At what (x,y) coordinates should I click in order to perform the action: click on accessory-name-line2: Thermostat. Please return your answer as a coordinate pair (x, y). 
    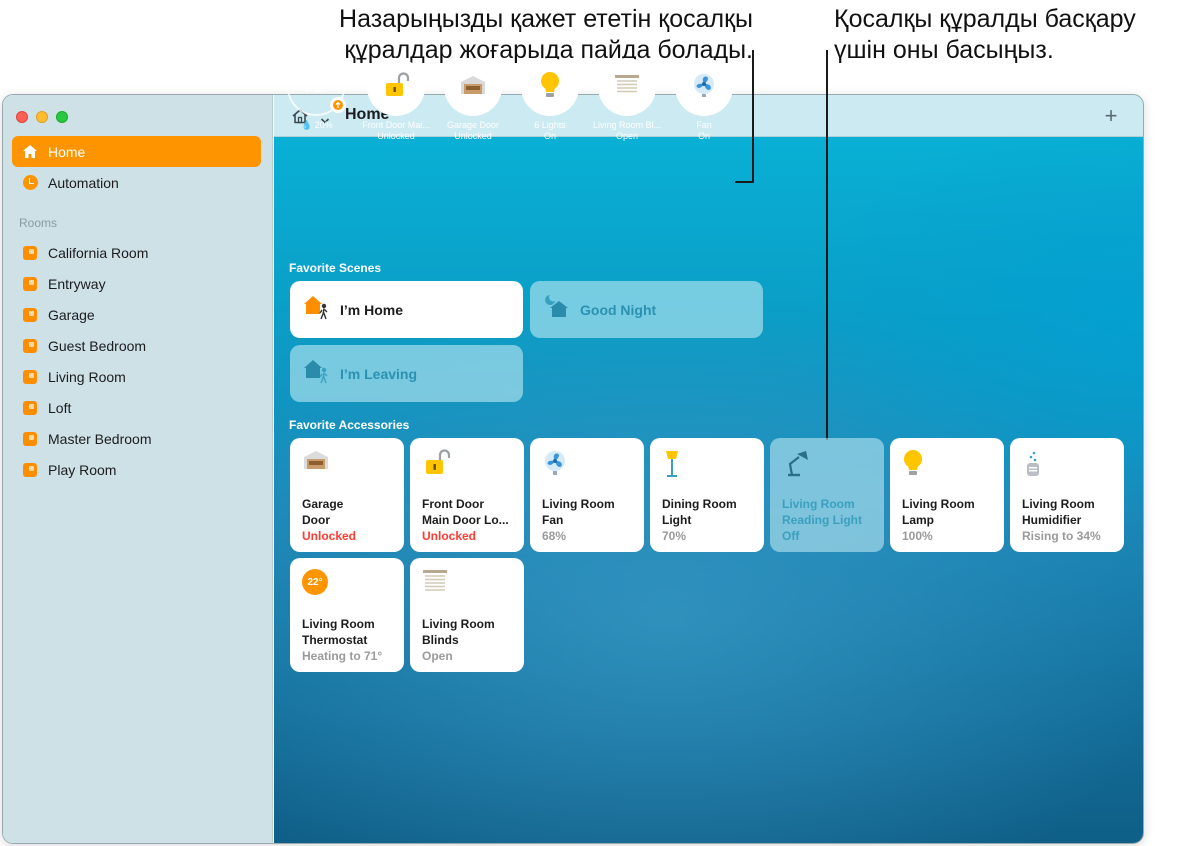
    Looking at the image, I should click on (335, 640).